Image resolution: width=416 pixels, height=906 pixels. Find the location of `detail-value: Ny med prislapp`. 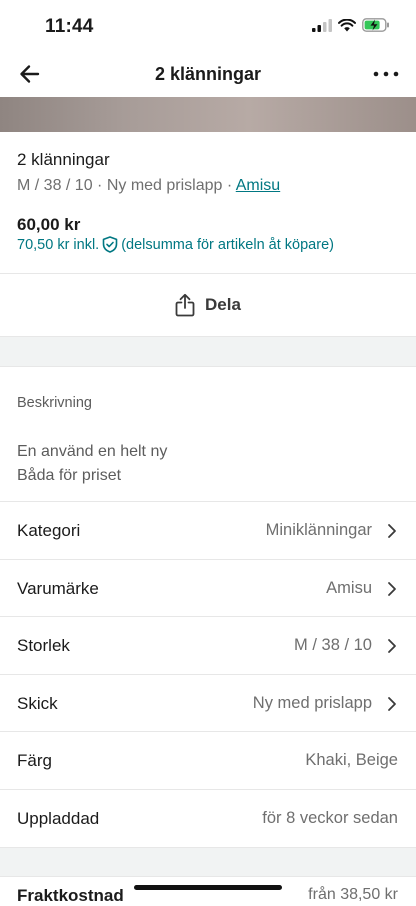

detail-value: Ny med prislapp is located at coordinates (312, 703).